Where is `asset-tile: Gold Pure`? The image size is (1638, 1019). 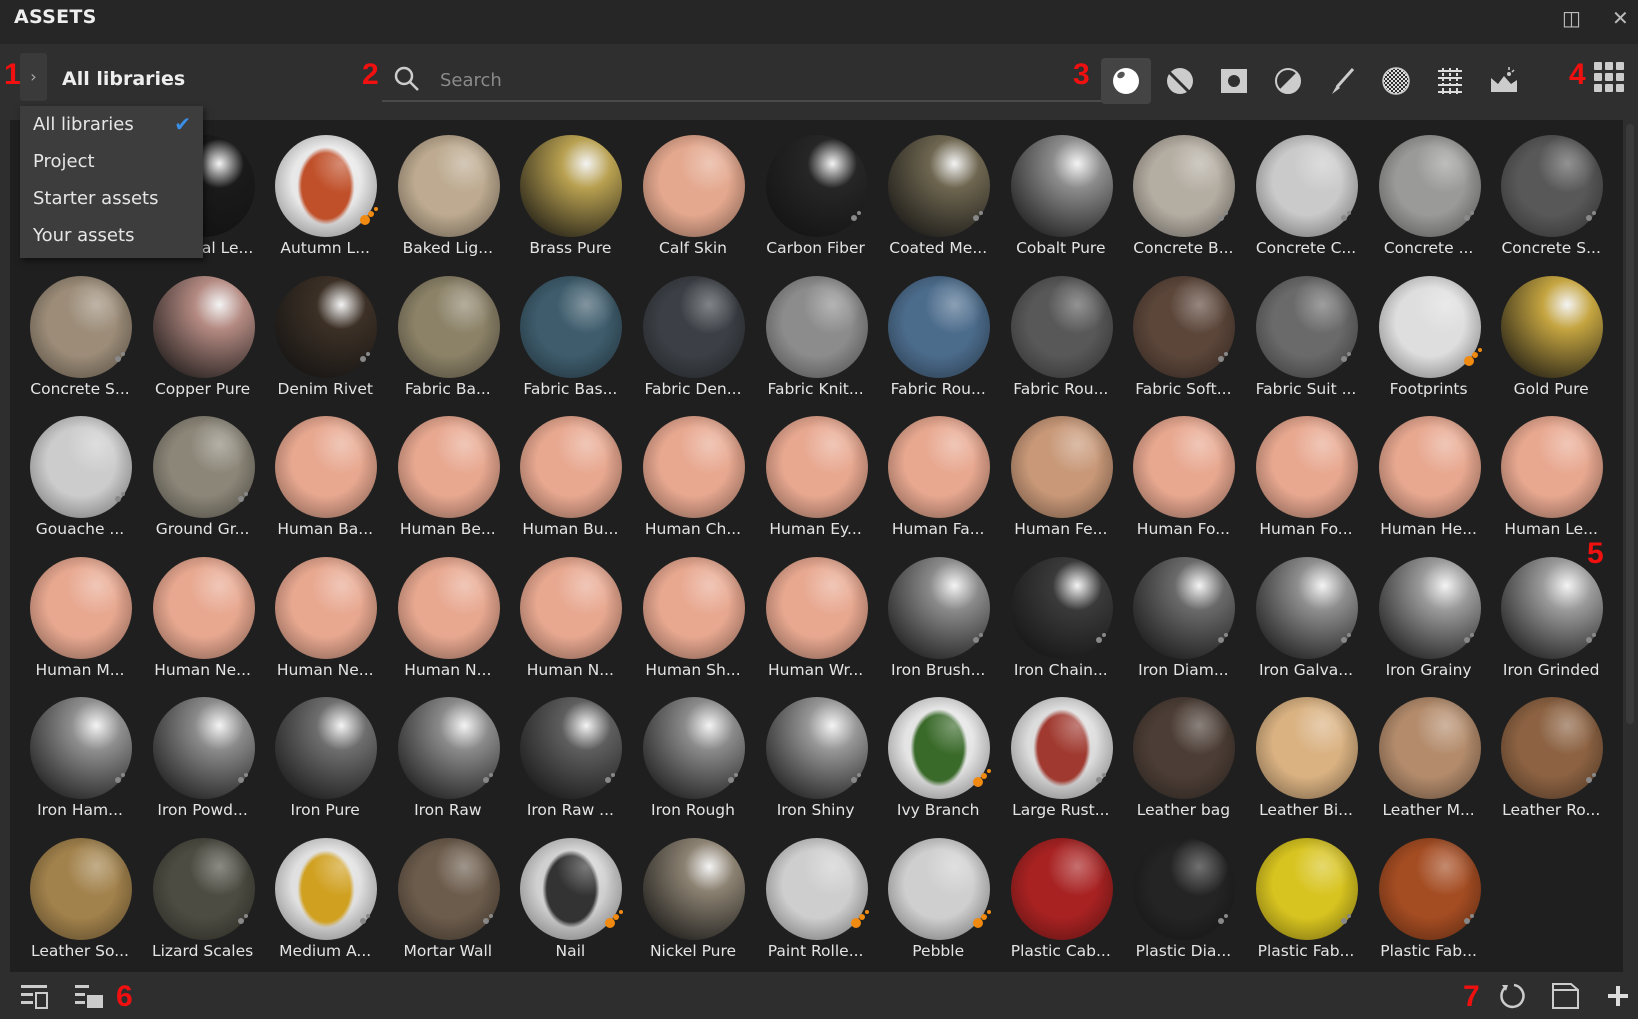
asset-tile: Gold Pure is located at coordinates (1551, 334).